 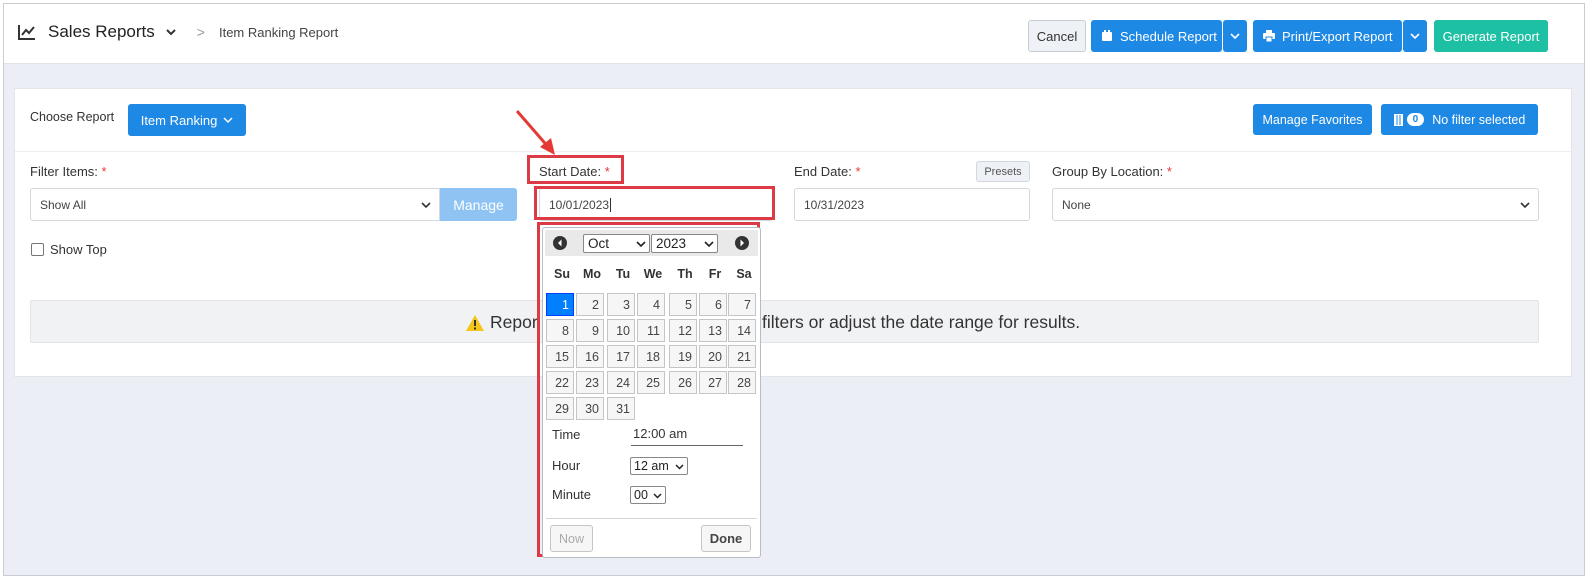 What do you see at coordinates (560, 243) in the screenshot?
I see `prev-month-icon` at bounding box center [560, 243].